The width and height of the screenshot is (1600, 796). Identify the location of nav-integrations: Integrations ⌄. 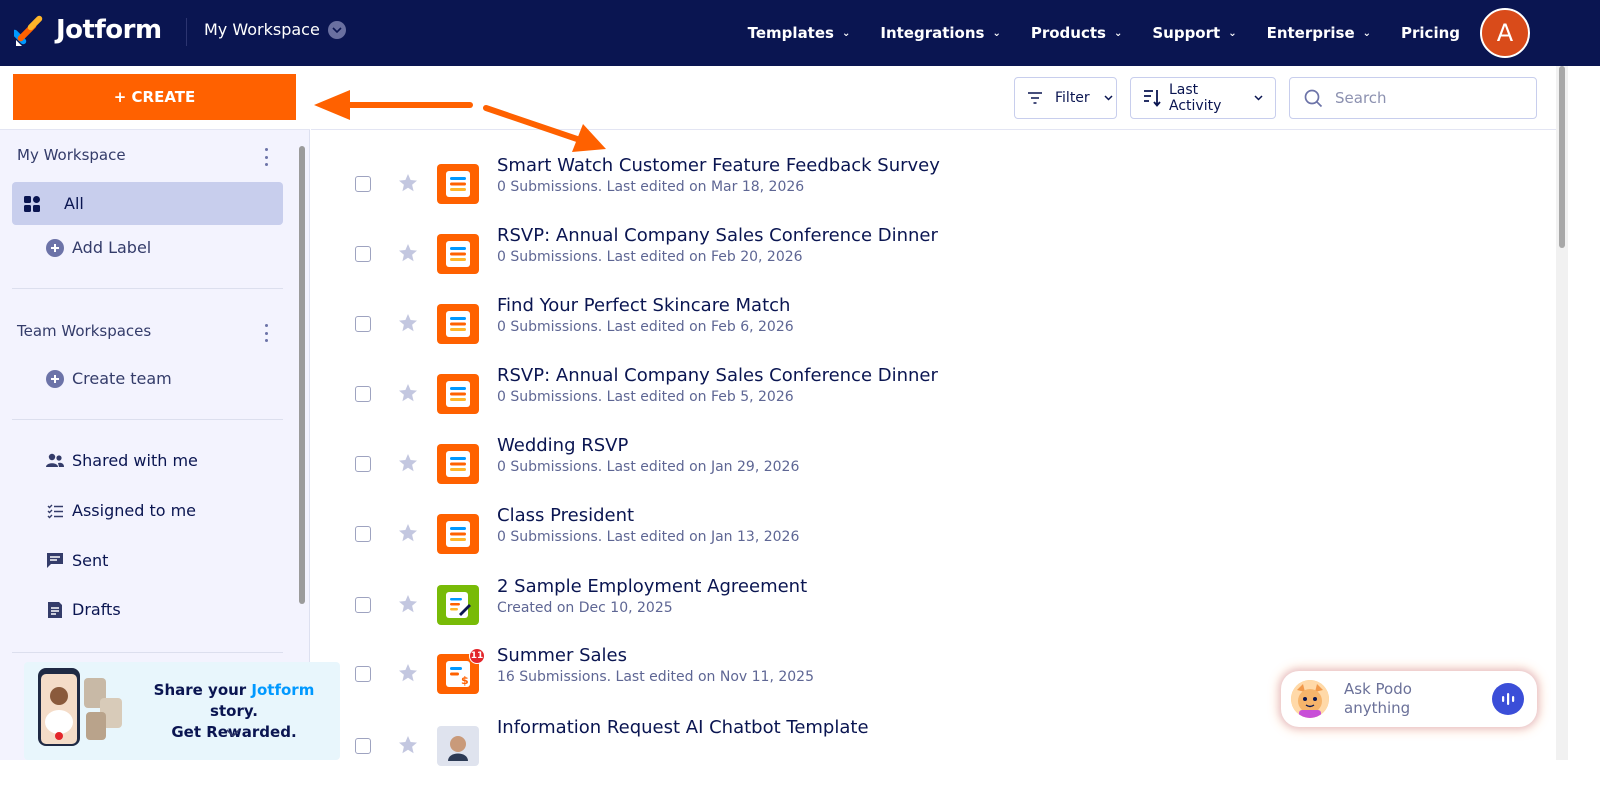
(940, 33).